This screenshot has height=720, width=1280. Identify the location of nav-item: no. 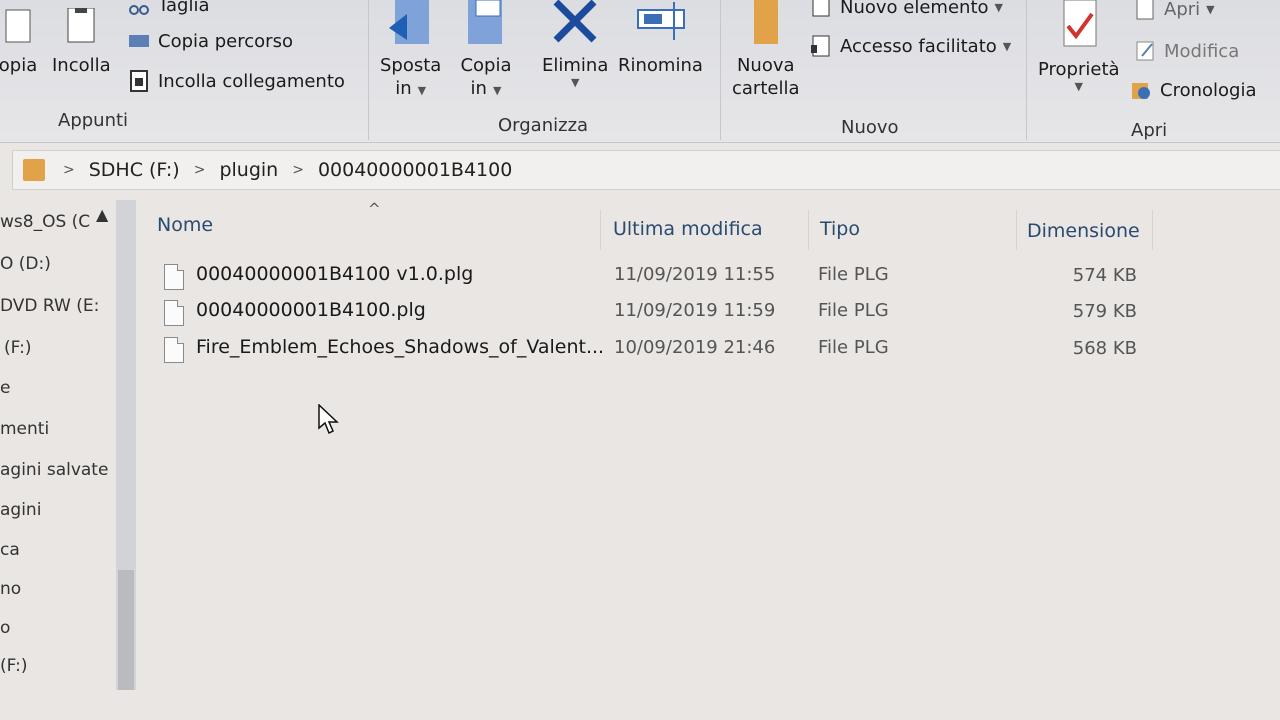
(10, 589).